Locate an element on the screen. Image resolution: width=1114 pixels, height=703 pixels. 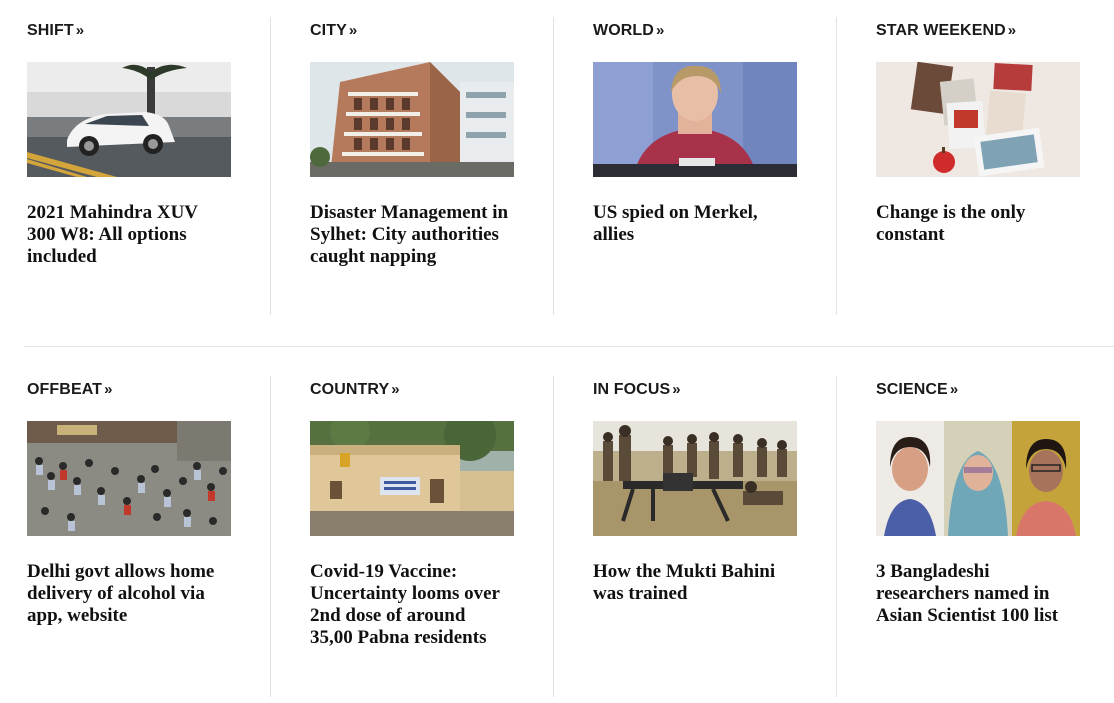
headline-link: US spied on Merkel, allies is located at coordinates (693, 224).